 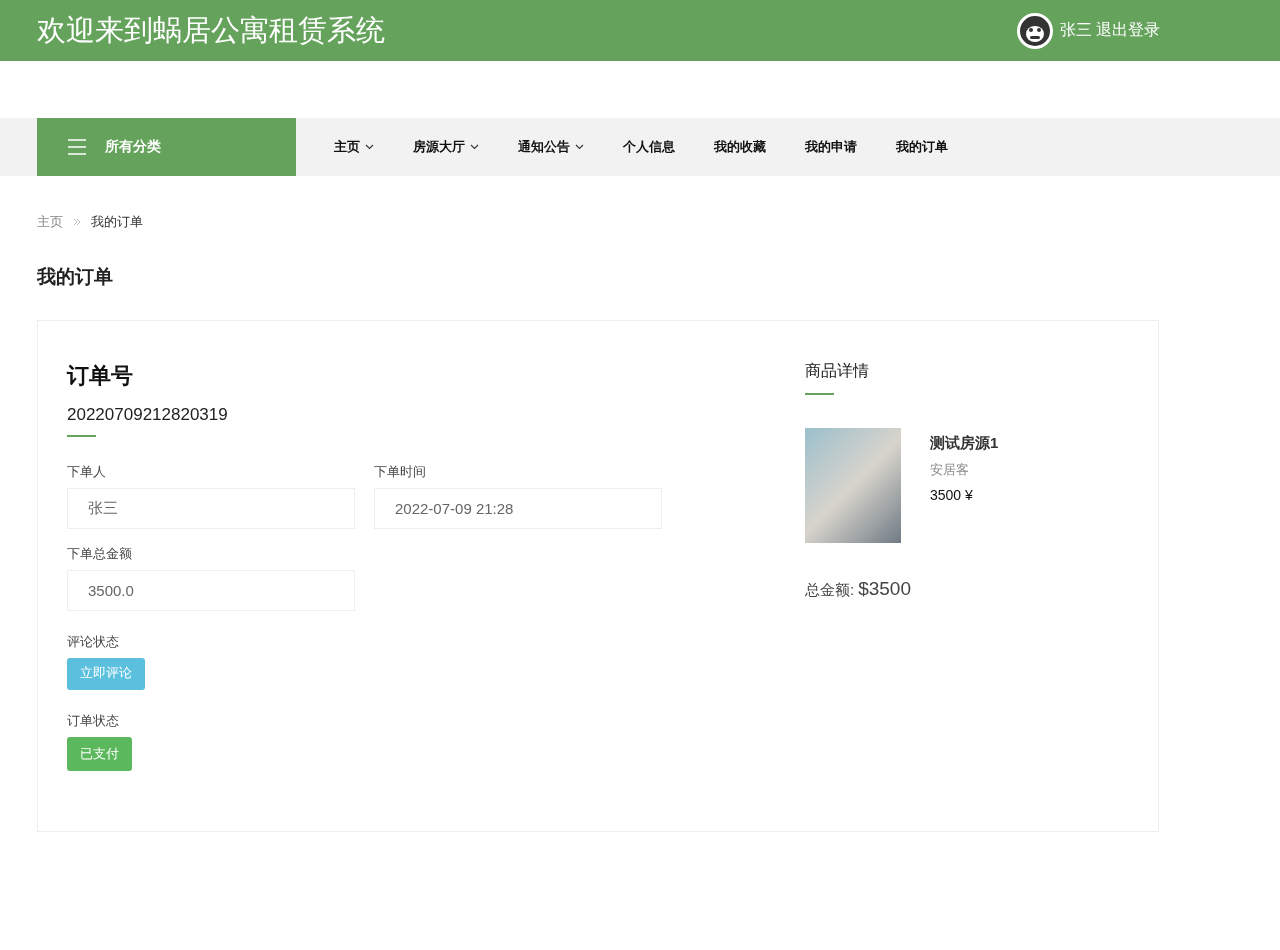 What do you see at coordinates (211, 590) in the screenshot?
I see `input-field: 3500.0` at bounding box center [211, 590].